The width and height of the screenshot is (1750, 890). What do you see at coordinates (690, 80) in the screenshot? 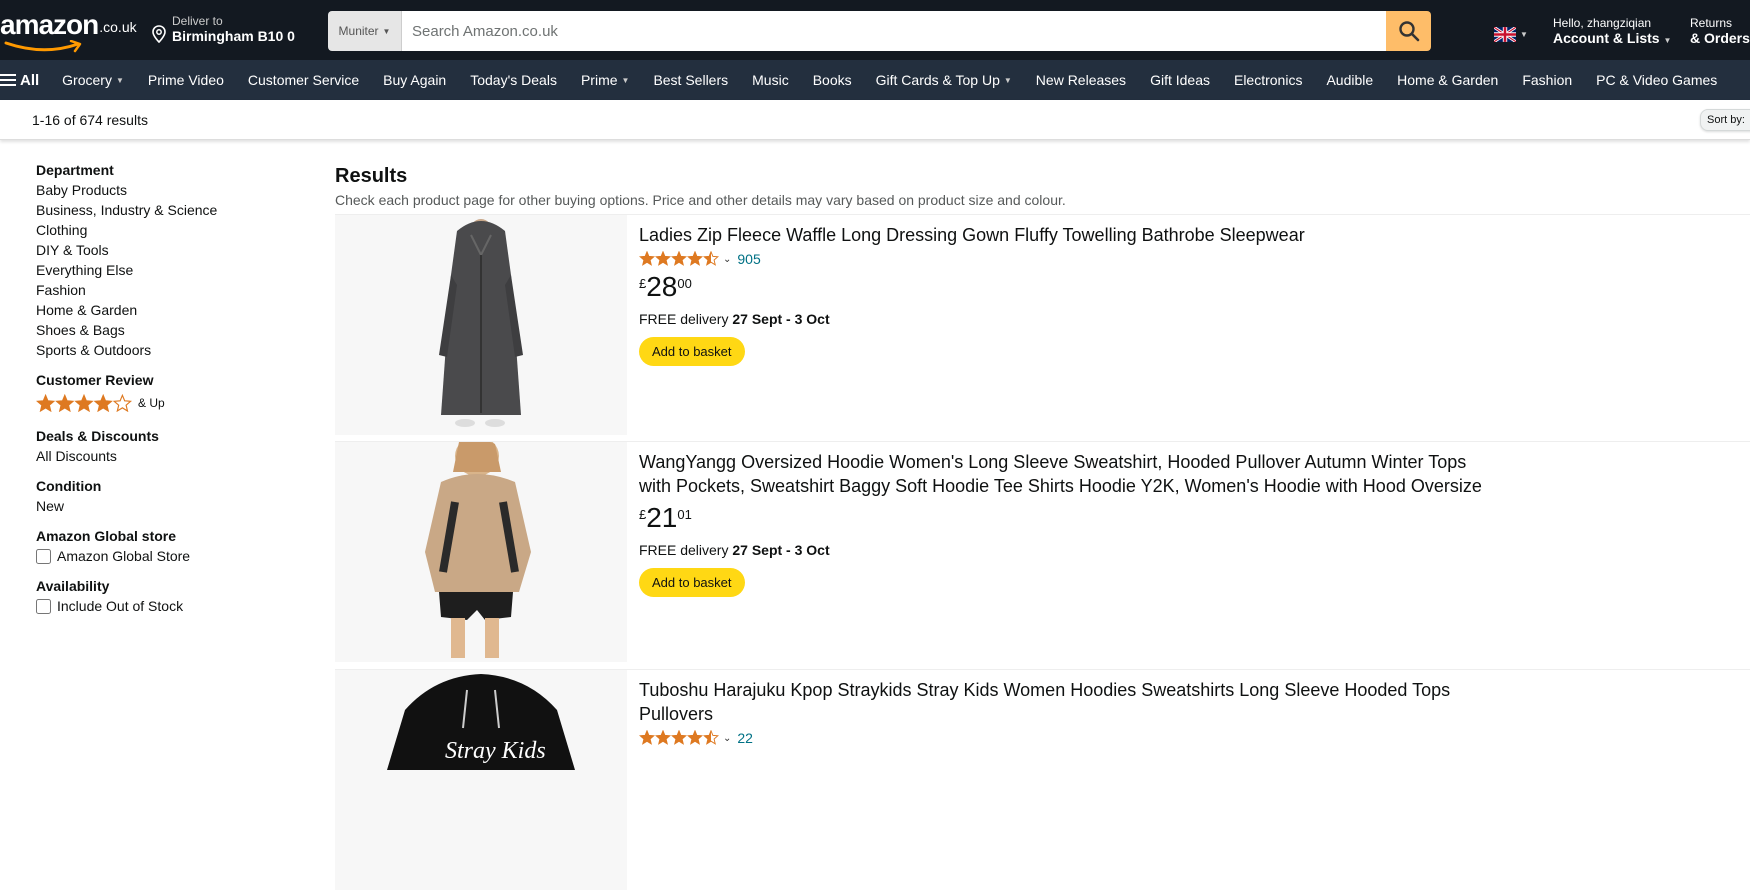
I see `nav-item-best-sellers: Best Sellers` at bounding box center [690, 80].